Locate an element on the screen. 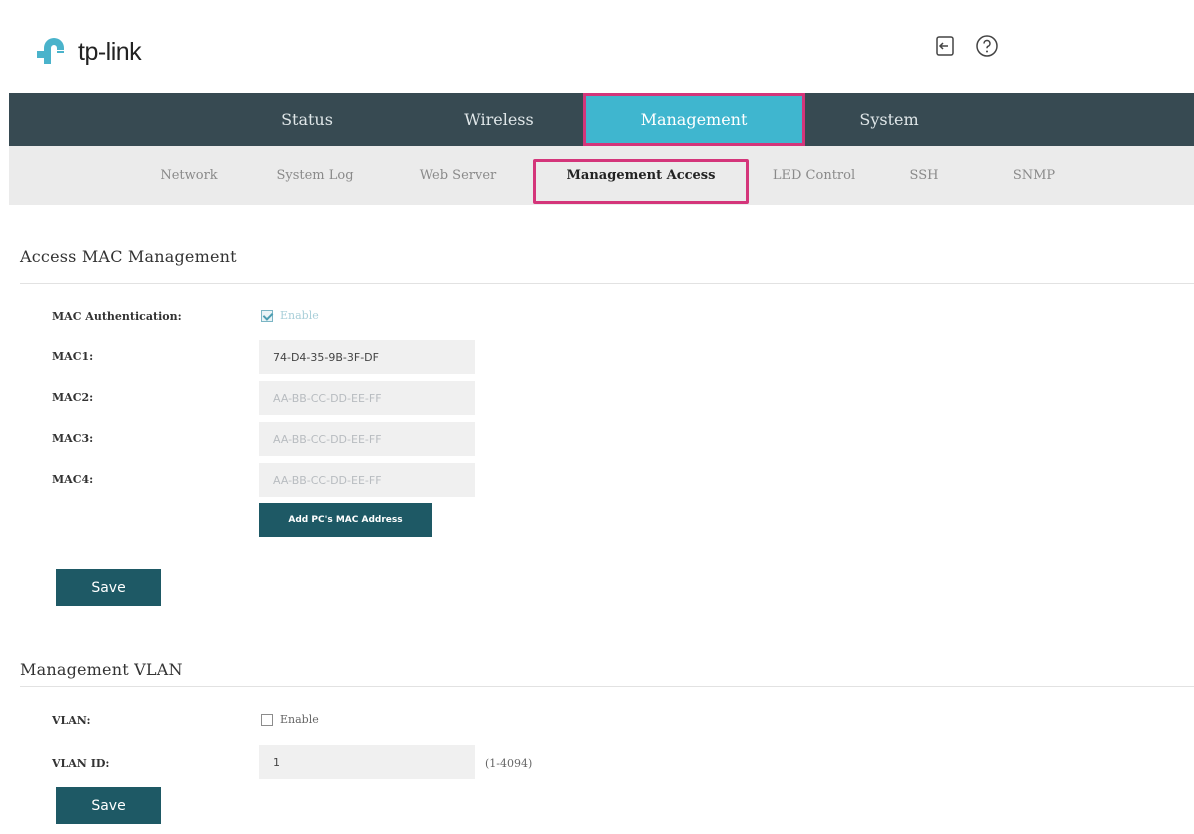  mac3-label: MAC3: is located at coordinates (73, 438).